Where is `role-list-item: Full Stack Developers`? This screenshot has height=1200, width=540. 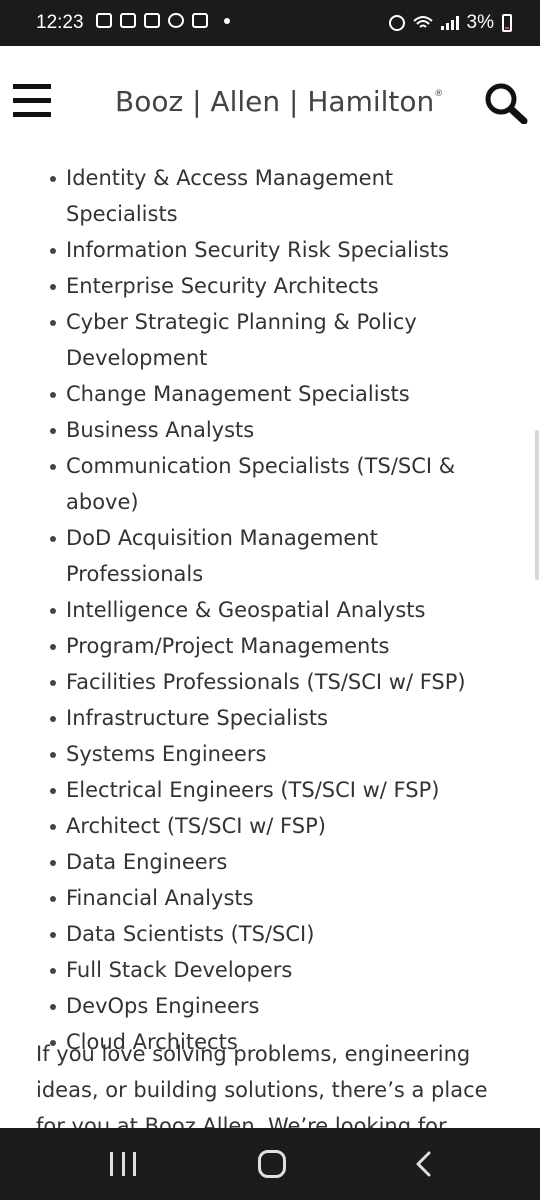
role-list-item: Full Stack Developers is located at coordinates (270, 970).